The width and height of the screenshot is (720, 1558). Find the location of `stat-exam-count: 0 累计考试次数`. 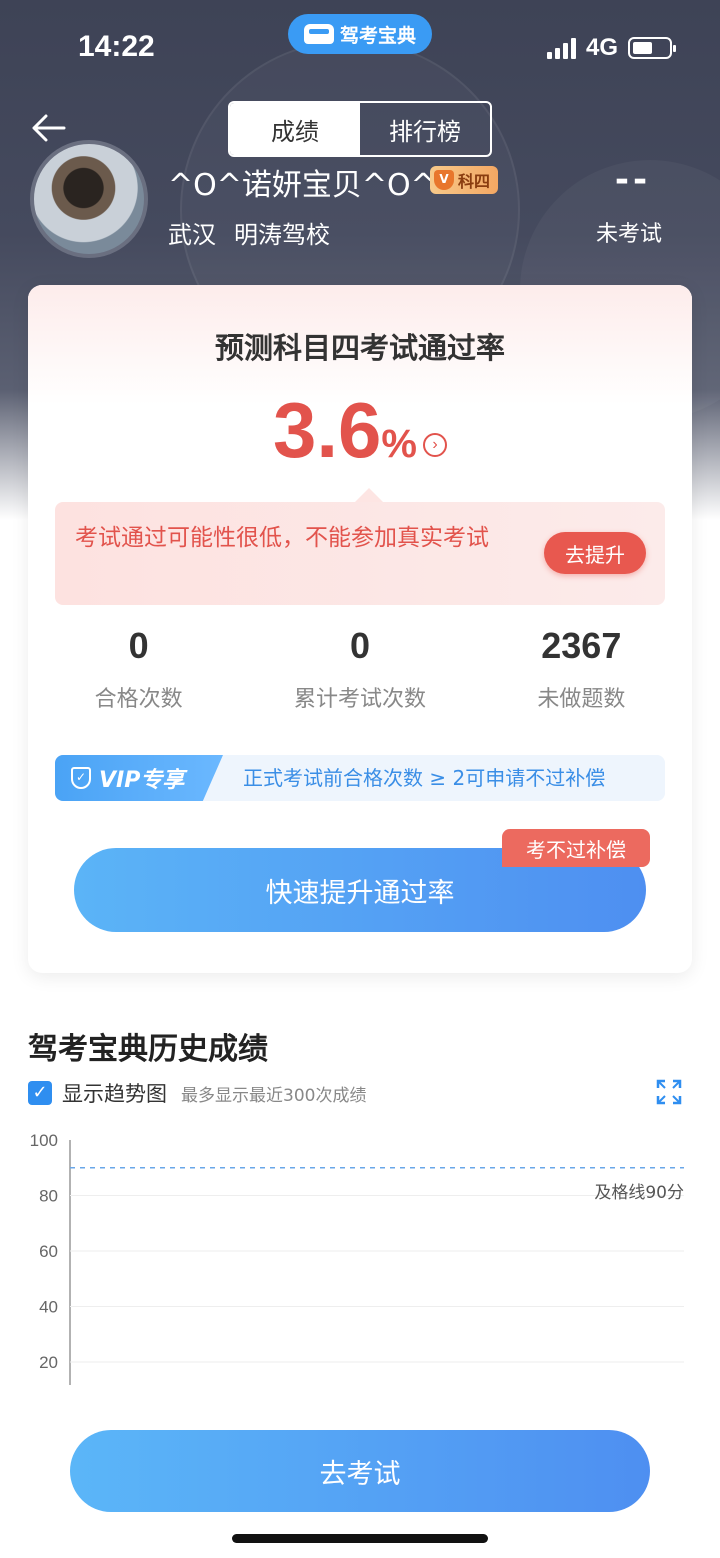

stat-exam-count: 0 累计考试次数 is located at coordinates (359, 669).